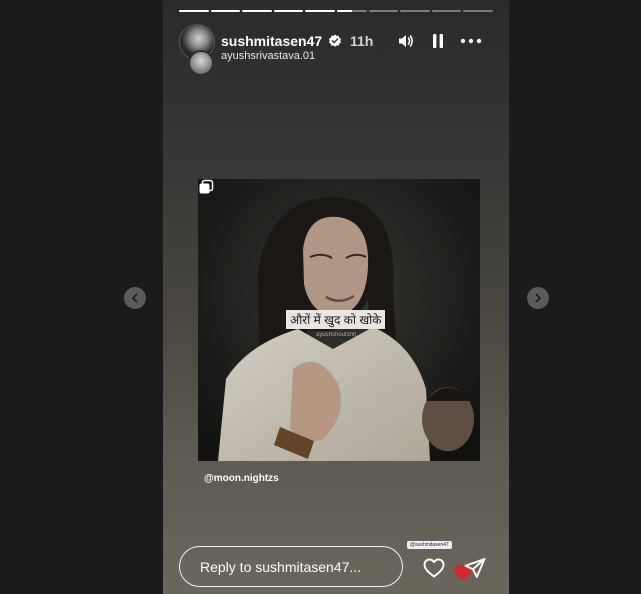 Image resolution: width=641 pixels, height=594 pixels. Describe the element at coordinates (429, 545) in the screenshot. I see `reaction-sticker-tag: @sushmitasen47` at that location.